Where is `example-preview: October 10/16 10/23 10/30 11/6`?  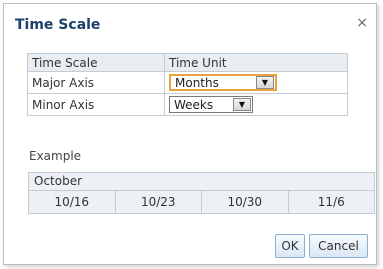 example-preview: October 10/16 10/23 10/30 11/6 is located at coordinates (201, 193).